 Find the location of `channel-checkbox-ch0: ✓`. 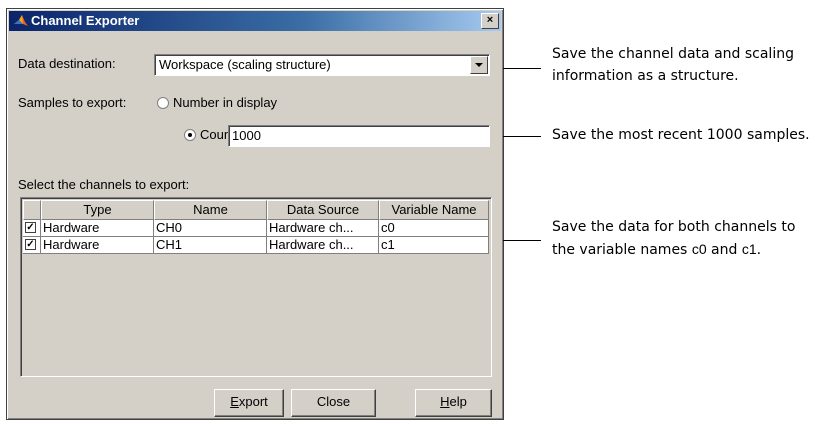

channel-checkbox-ch0: ✓ is located at coordinates (30, 227).